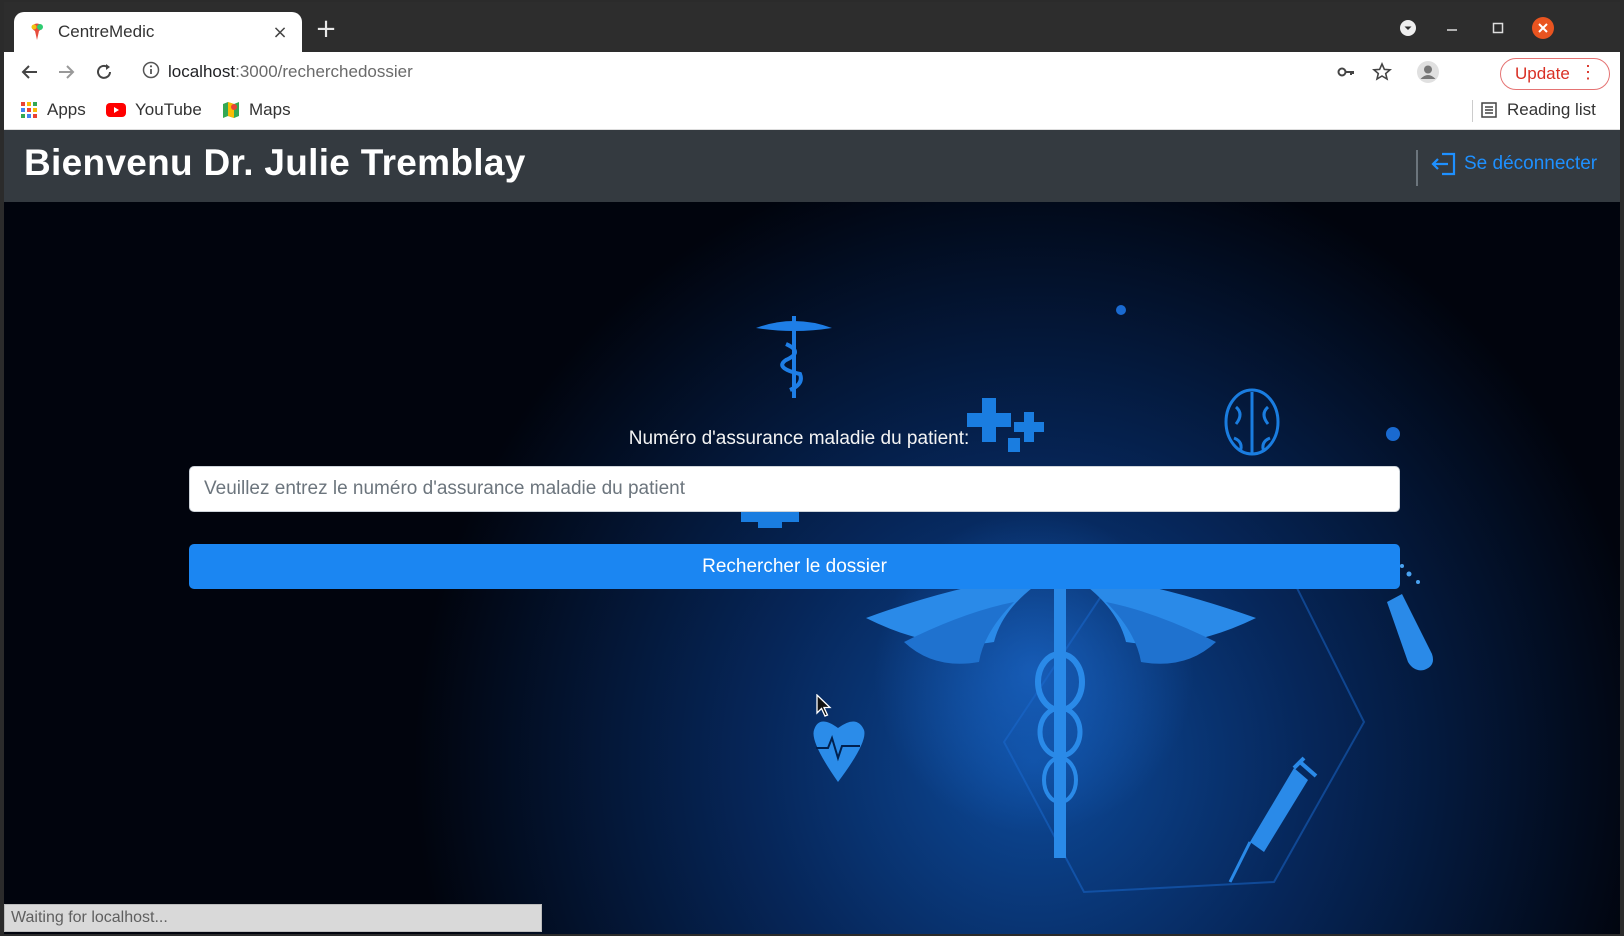 This screenshot has width=1624, height=936. What do you see at coordinates (1542, 73) in the screenshot?
I see `update-label: Update` at bounding box center [1542, 73].